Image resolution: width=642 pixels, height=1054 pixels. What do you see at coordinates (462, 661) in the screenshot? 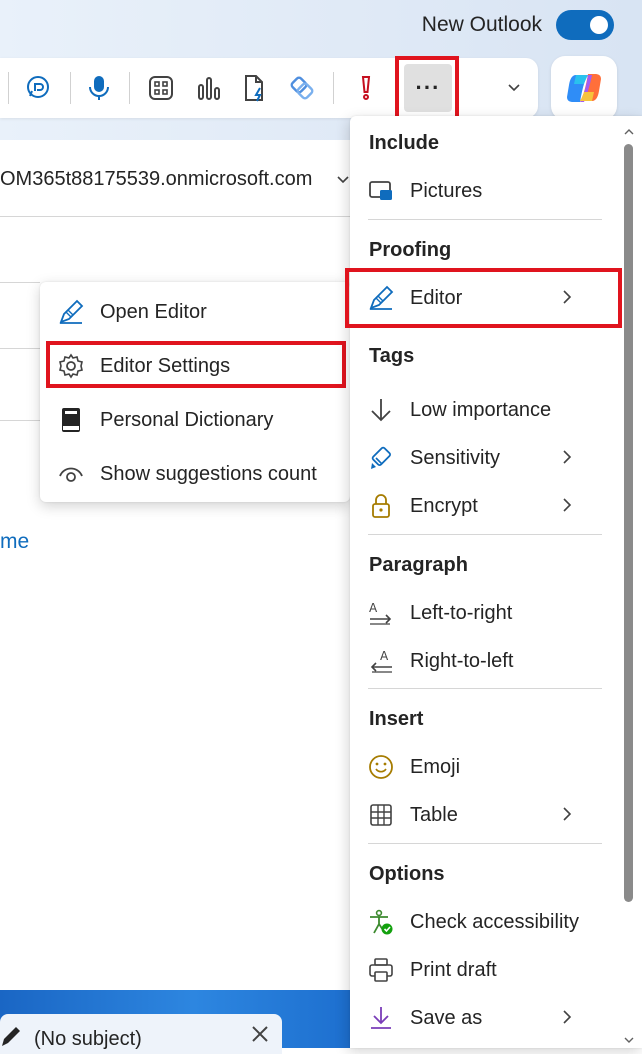
I see `menu-item-label: Right-to-left` at bounding box center [462, 661].